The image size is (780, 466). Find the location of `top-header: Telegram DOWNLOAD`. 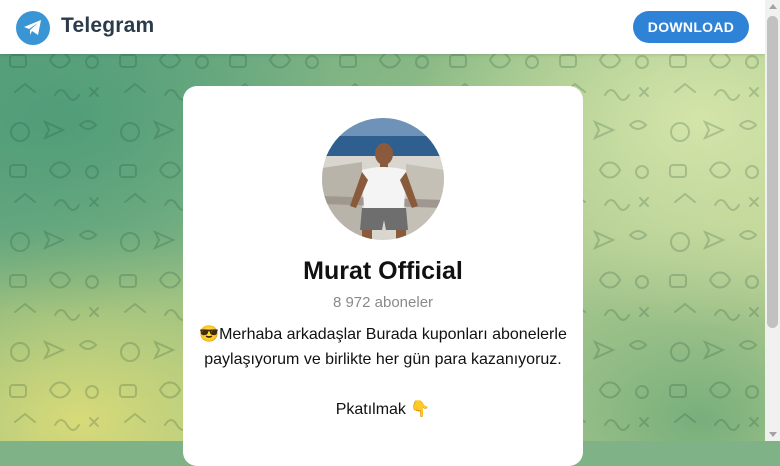

top-header: Telegram DOWNLOAD is located at coordinates (382, 27).